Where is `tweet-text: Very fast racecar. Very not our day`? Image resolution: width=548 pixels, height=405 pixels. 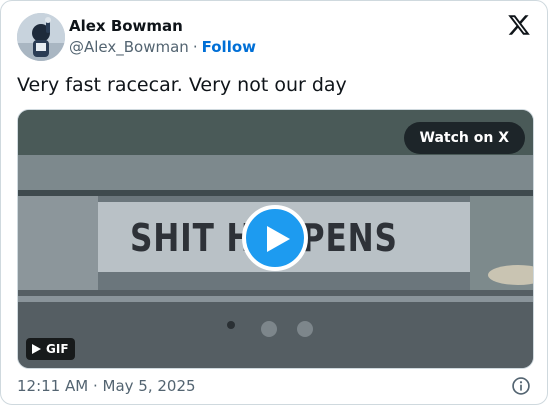
tweet-text: Very fast racecar. Very not our day is located at coordinates (182, 85).